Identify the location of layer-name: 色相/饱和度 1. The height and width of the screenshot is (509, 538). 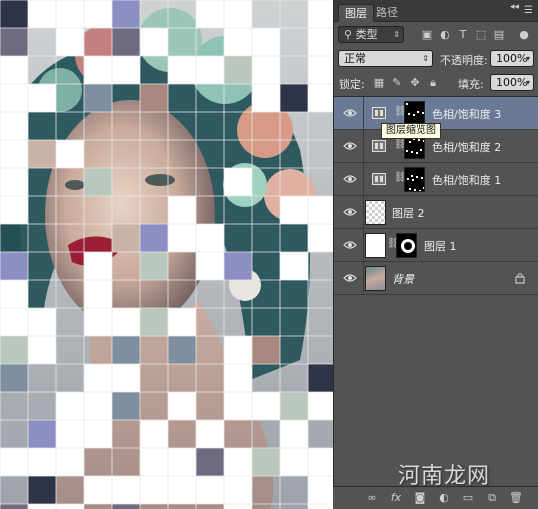
(467, 180).